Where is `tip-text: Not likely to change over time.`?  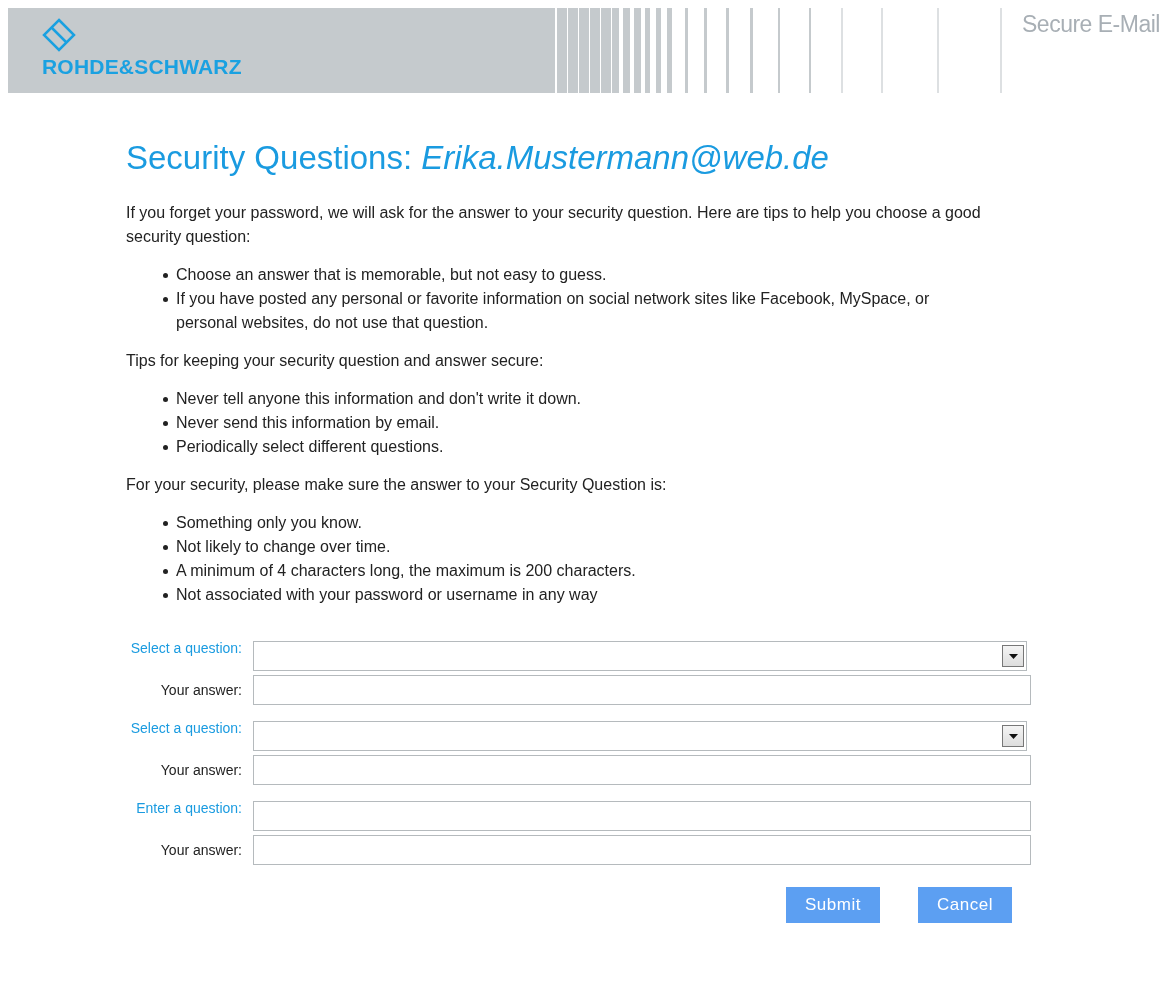 tip-text: Not likely to change over time. is located at coordinates (283, 547).